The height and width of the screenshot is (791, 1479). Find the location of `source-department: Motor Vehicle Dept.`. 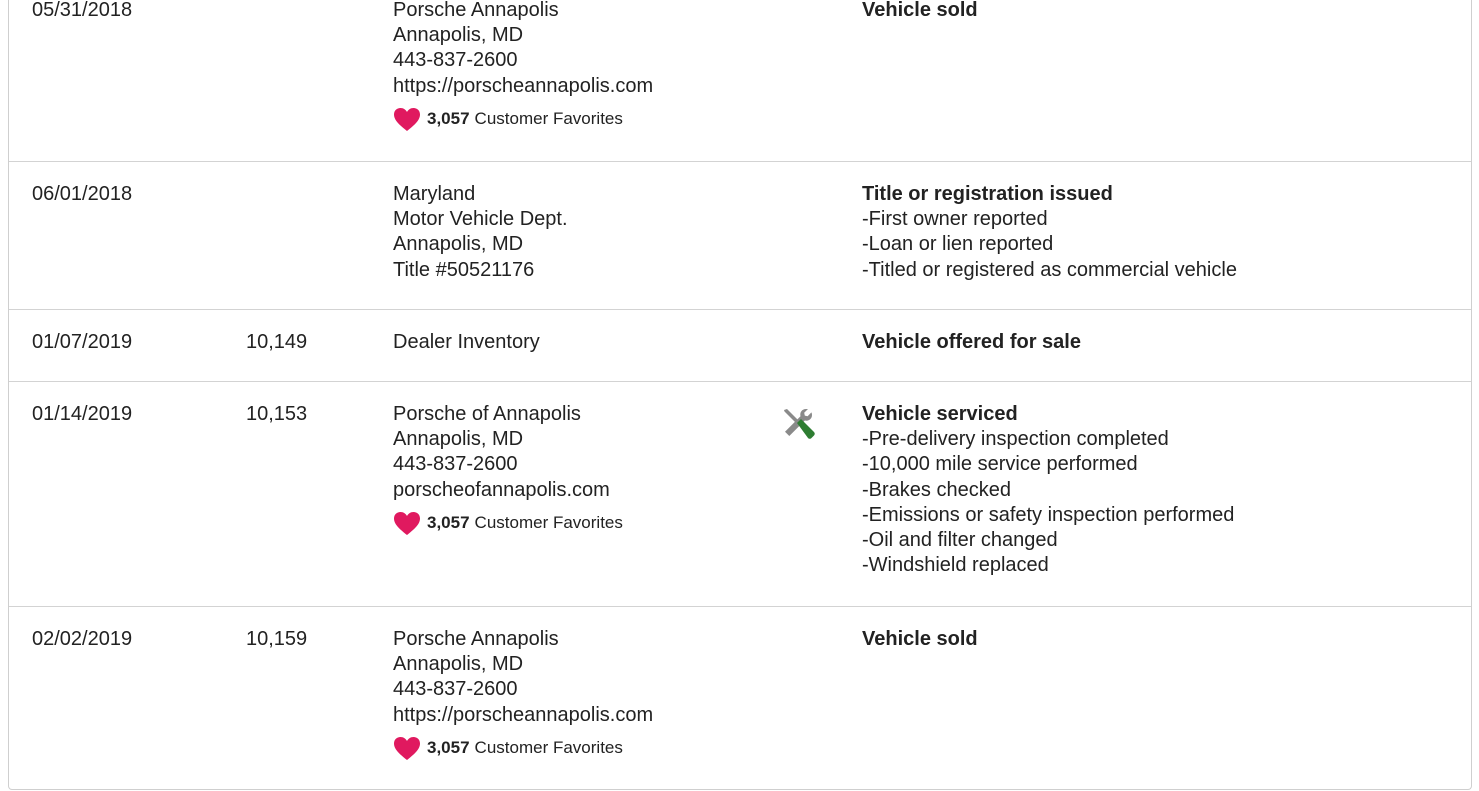

source-department: Motor Vehicle Dept. is located at coordinates (480, 219).